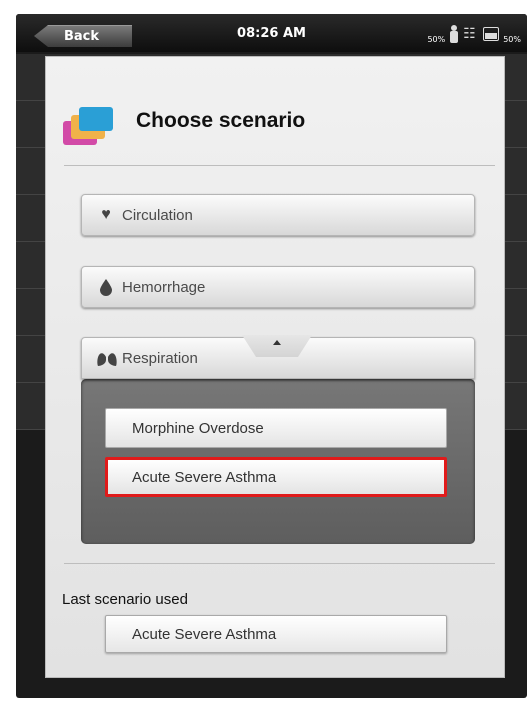 Image resolution: width=531 pixels, height=703 pixels. What do you see at coordinates (164, 287) in the screenshot?
I see `category-label: Hemorrhage` at bounding box center [164, 287].